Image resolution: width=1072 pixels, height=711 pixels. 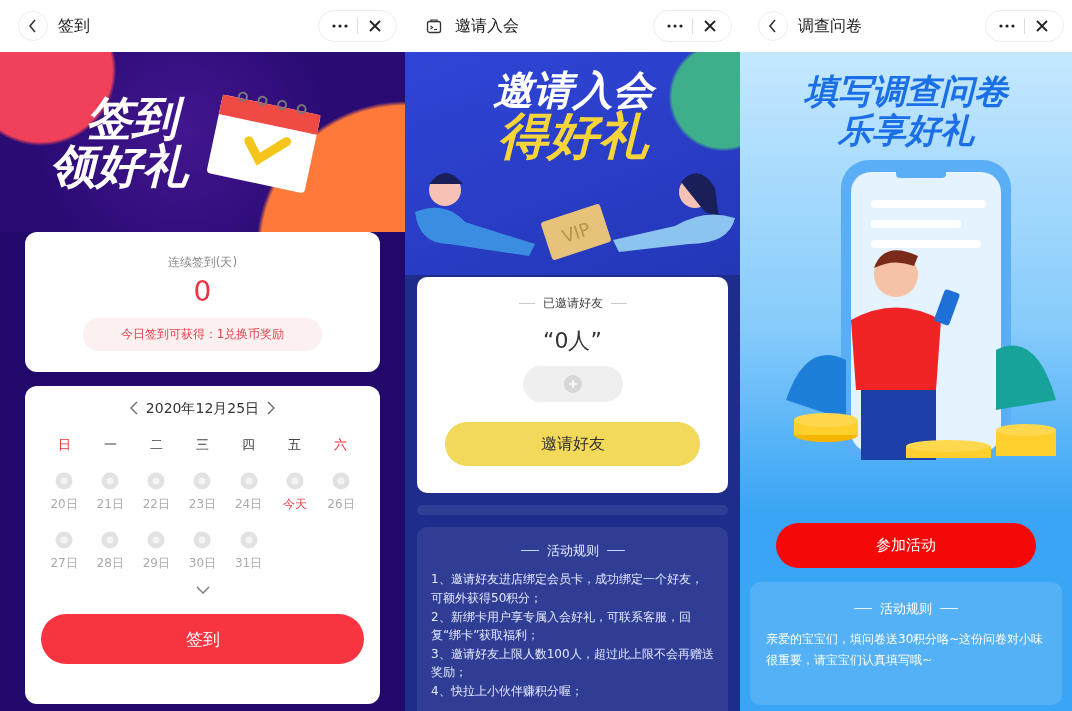 I want to click on rule-text: 3、邀请好友上限人数100人，超过此上限不会再赠送奖励；, so click(x=572, y=663).